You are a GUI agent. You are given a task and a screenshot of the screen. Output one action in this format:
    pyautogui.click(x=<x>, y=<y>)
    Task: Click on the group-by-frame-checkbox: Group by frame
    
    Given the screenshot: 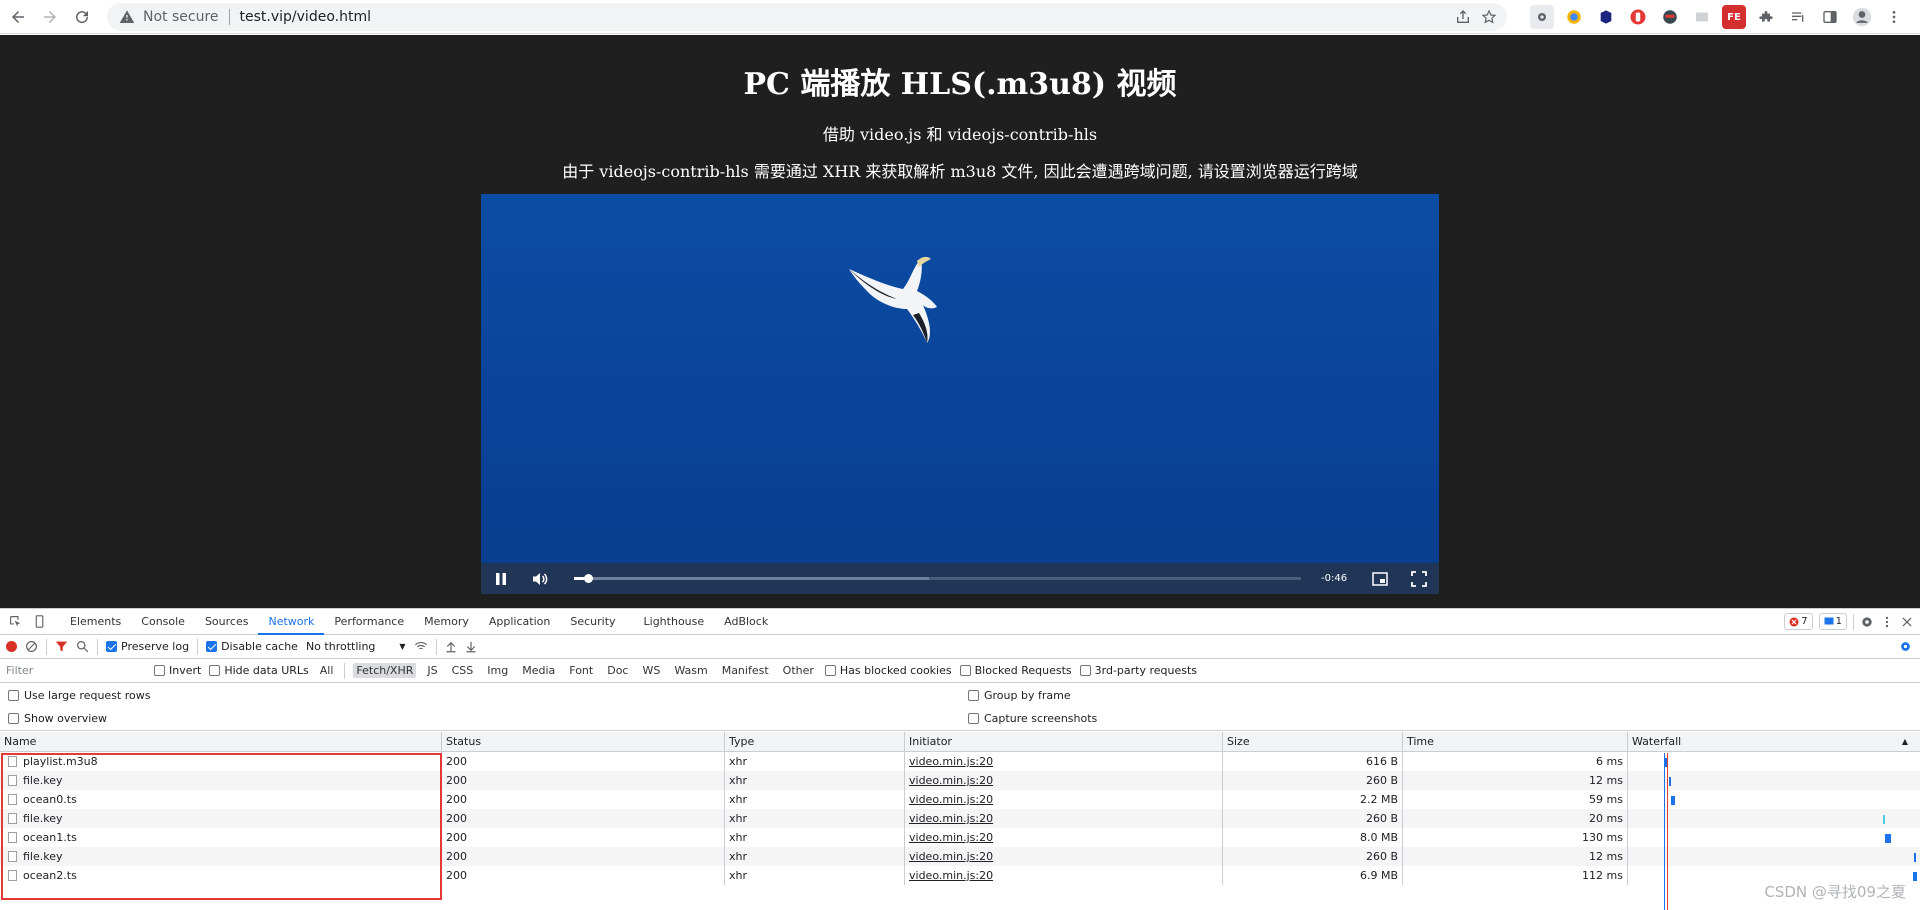 What is the action you would take?
    pyautogui.click(x=1019, y=695)
    